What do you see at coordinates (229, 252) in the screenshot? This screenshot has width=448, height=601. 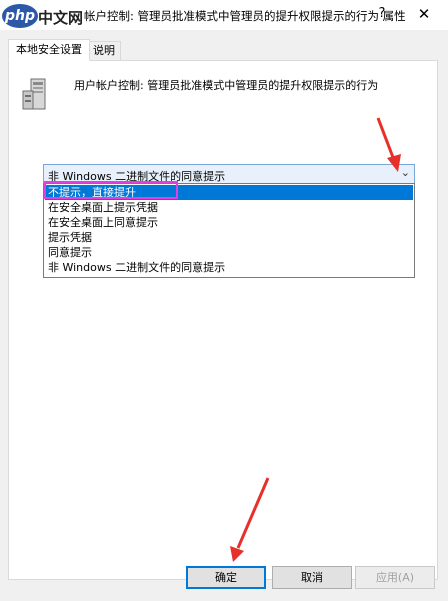 I see `dropdown-option: 同意提示` at bounding box center [229, 252].